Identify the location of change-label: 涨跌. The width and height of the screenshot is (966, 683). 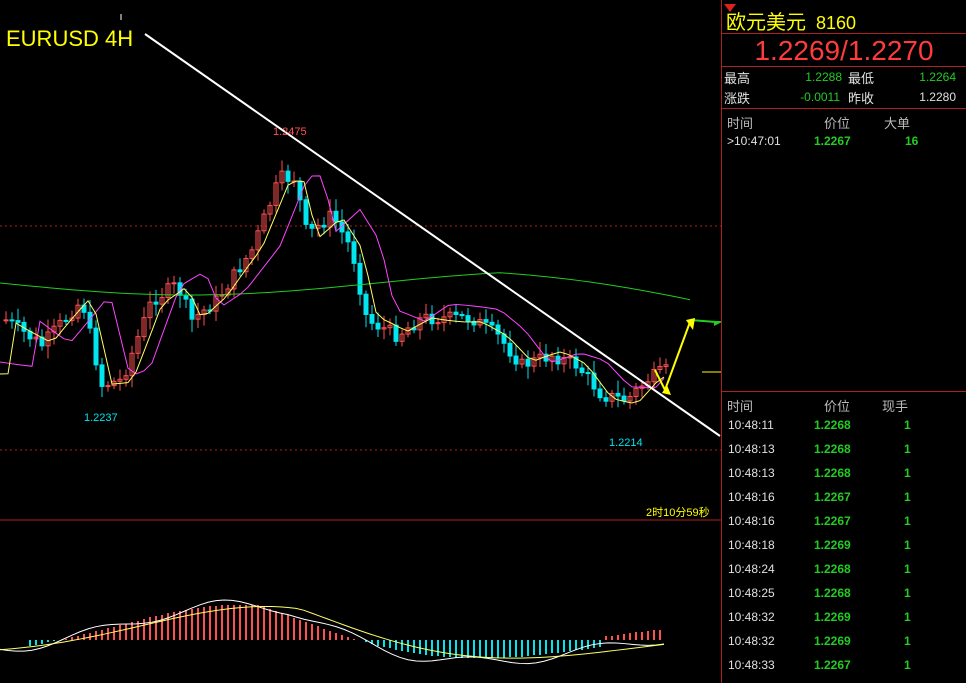
(737, 98).